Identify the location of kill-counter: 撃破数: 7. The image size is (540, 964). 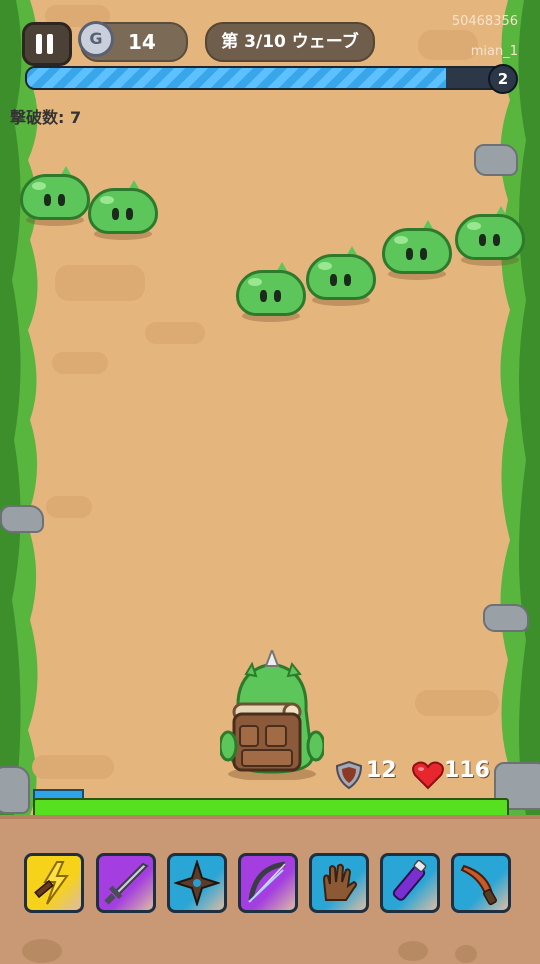
(46, 117).